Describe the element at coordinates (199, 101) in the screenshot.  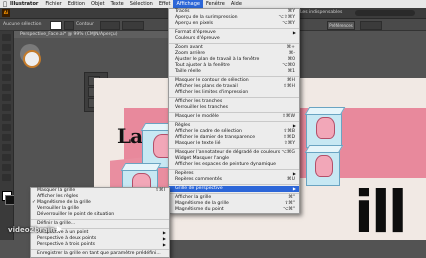
I see `view-menu-item-label: Afficher les tranches` at that location.